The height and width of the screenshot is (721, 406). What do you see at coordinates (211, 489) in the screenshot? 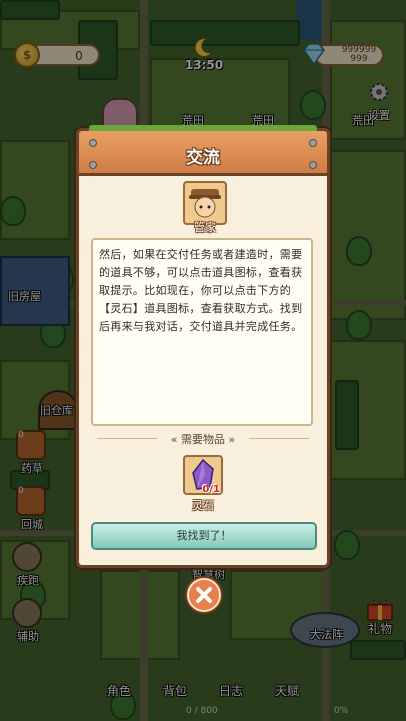
I see `item-count: 0/1` at bounding box center [211, 489].